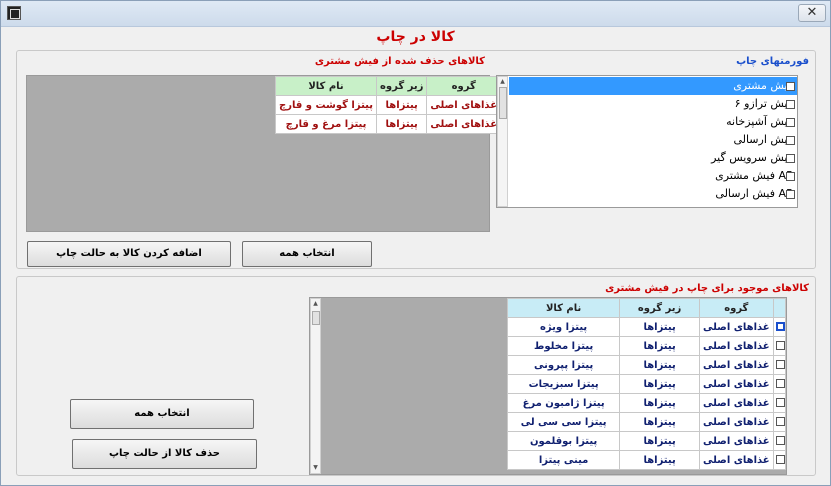  What do you see at coordinates (315, 468) in the screenshot?
I see `scroll-down-arrow-icon: ▼` at bounding box center [315, 468].